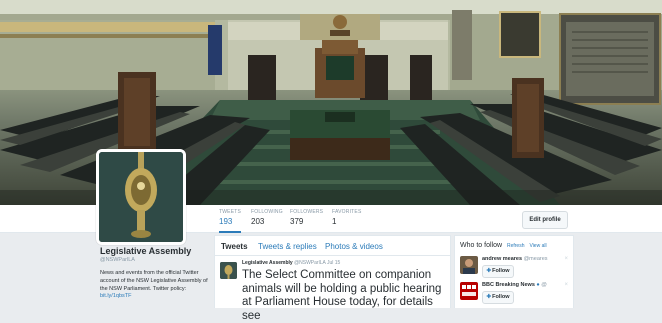 The height and width of the screenshot is (323, 662). I want to click on user-photo-icon, so click(469, 265).